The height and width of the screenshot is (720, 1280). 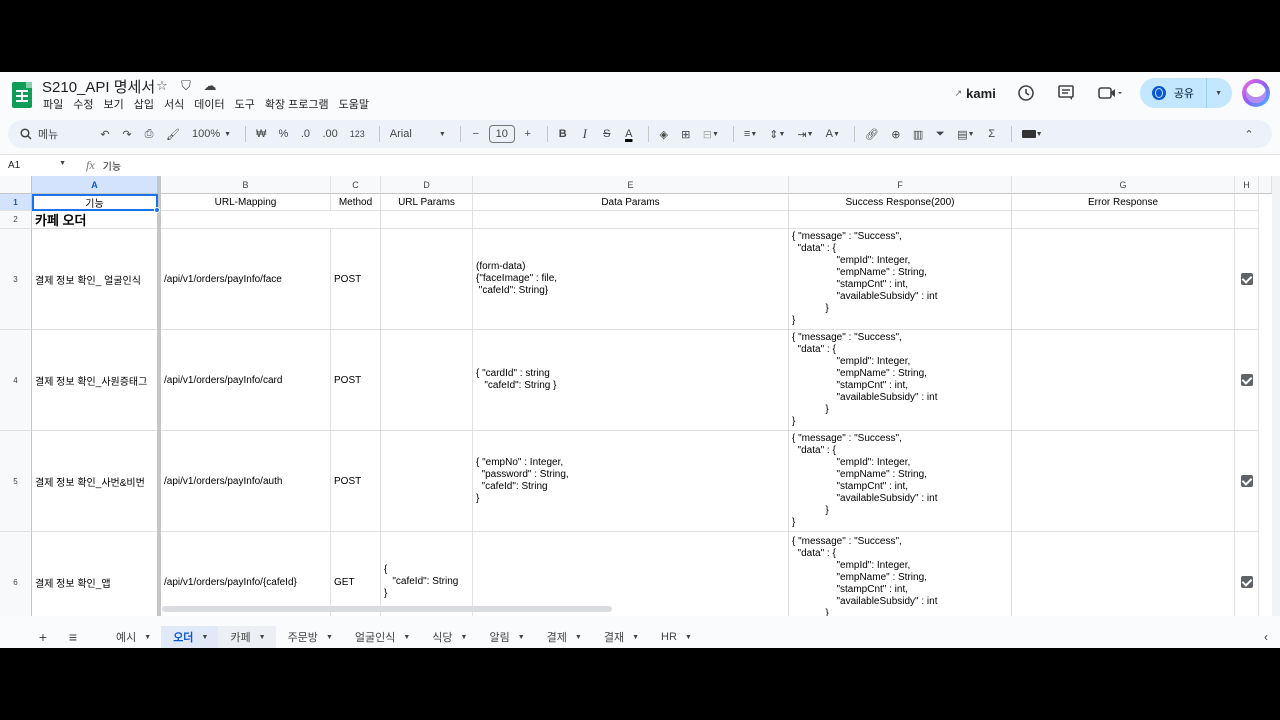 I want to click on cell-e4: { "cardId" : string "cafeId": String }, so click(x=631, y=380).